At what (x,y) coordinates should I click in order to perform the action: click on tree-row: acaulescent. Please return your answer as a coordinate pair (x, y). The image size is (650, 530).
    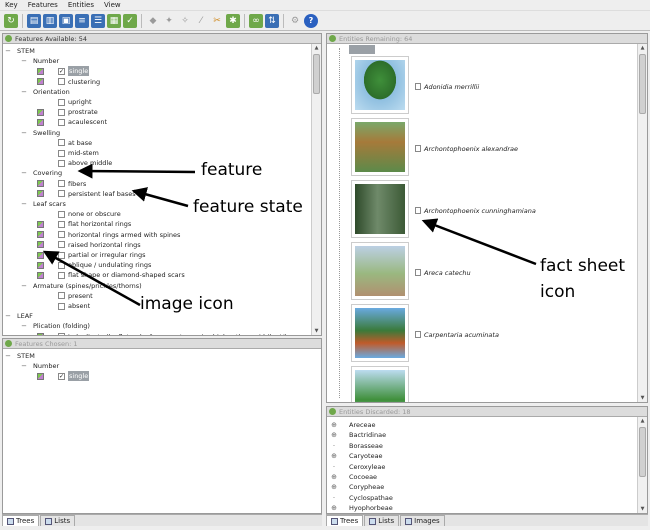
    Looking at the image, I should click on (157, 122).